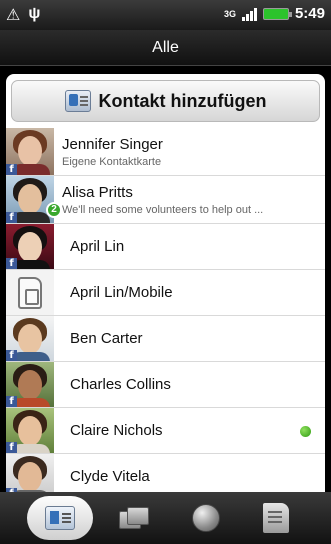 Image resolution: width=331 pixels, height=544 pixels. I want to click on contact-name: Ben Carter, so click(106, 338).